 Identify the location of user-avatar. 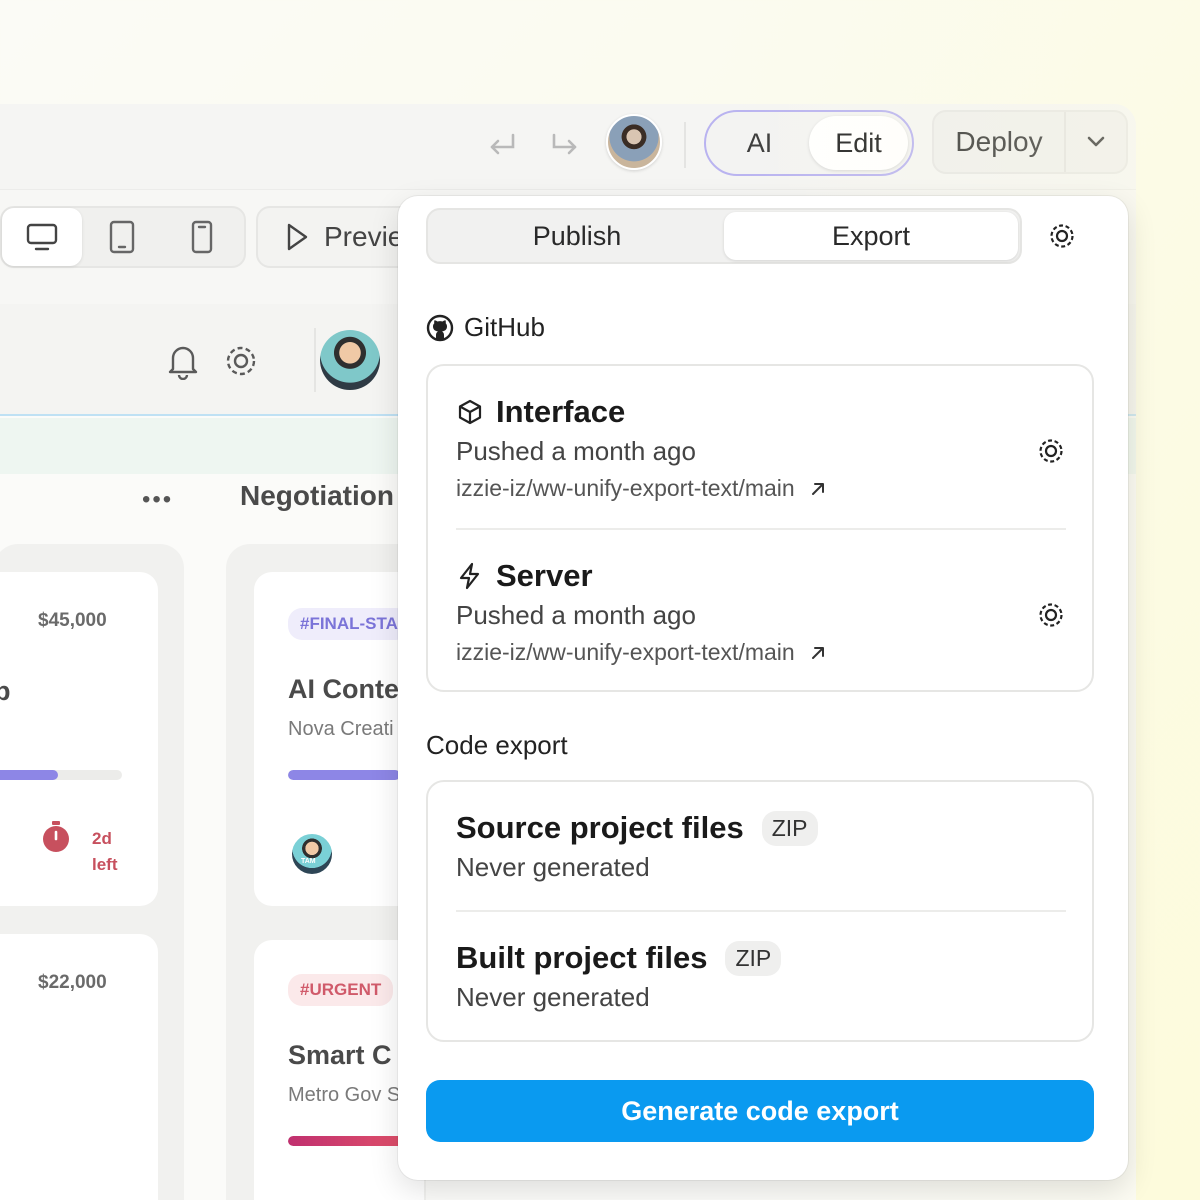
(350, 360).